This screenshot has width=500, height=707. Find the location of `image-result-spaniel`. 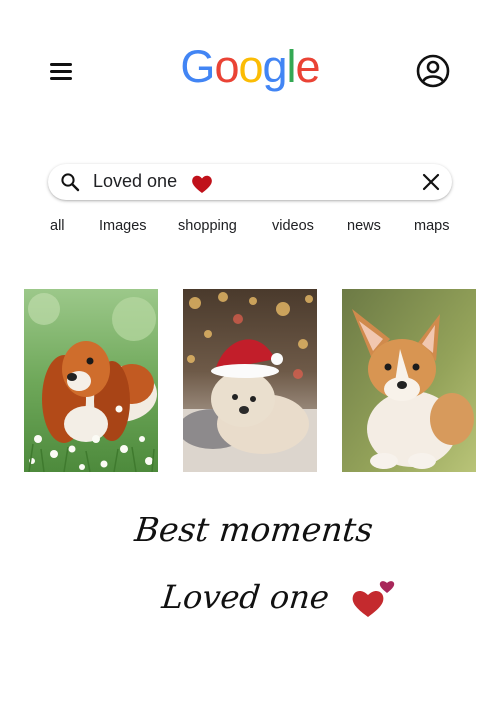

image-result-spaniel is located at coordinates (91, 380).